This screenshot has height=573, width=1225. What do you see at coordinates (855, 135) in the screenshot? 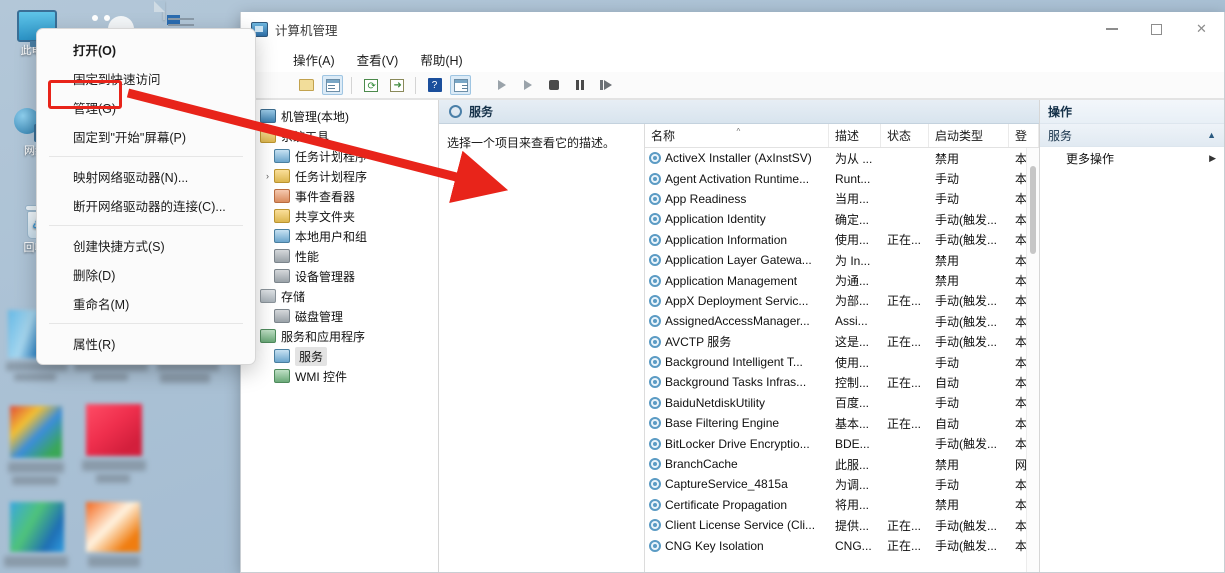
I see `column-header-1: 描述` at bounding box center [855, 135].